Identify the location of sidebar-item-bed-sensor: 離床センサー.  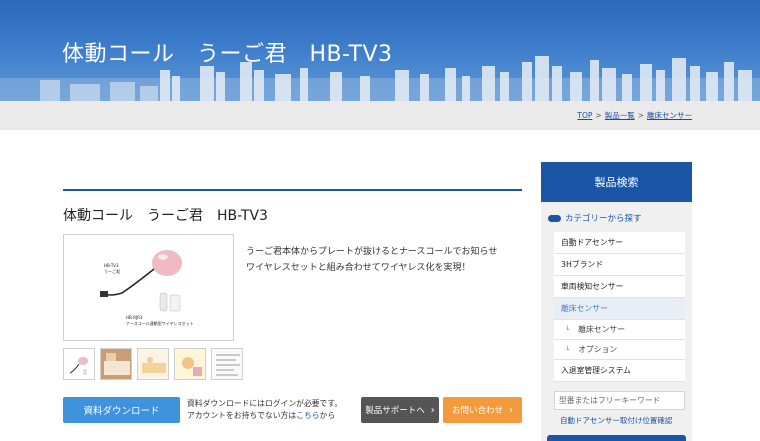
(619, 309).